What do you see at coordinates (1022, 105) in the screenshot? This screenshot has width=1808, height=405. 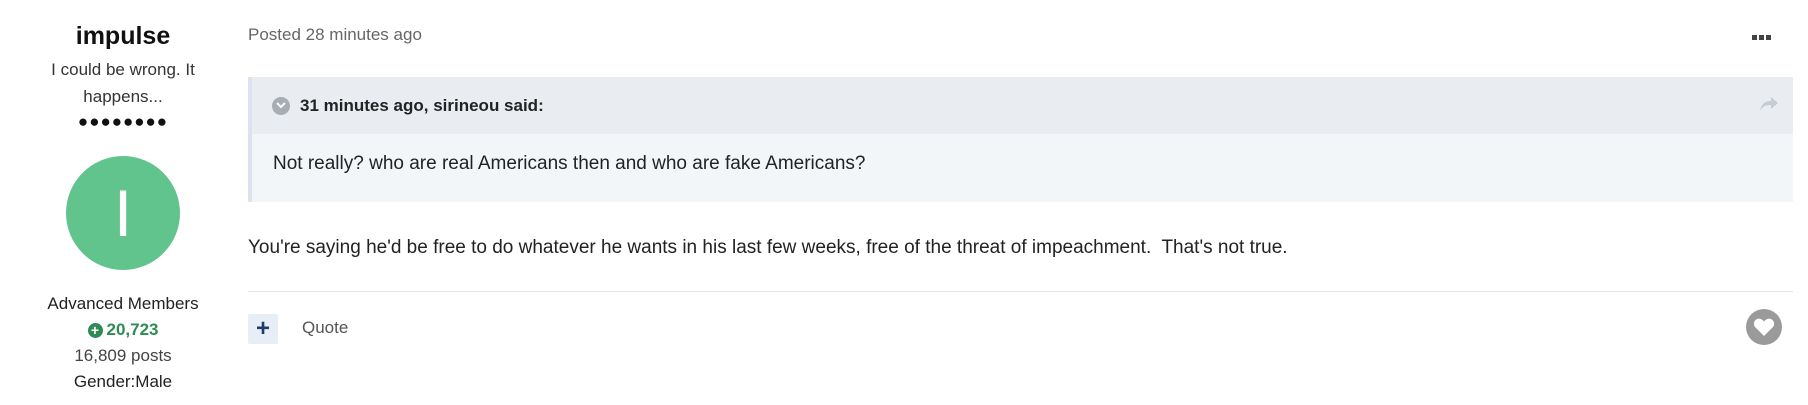 I see `quote-header: 31 minutes ago, sirineou said:` at bounding box center [1022, 105].